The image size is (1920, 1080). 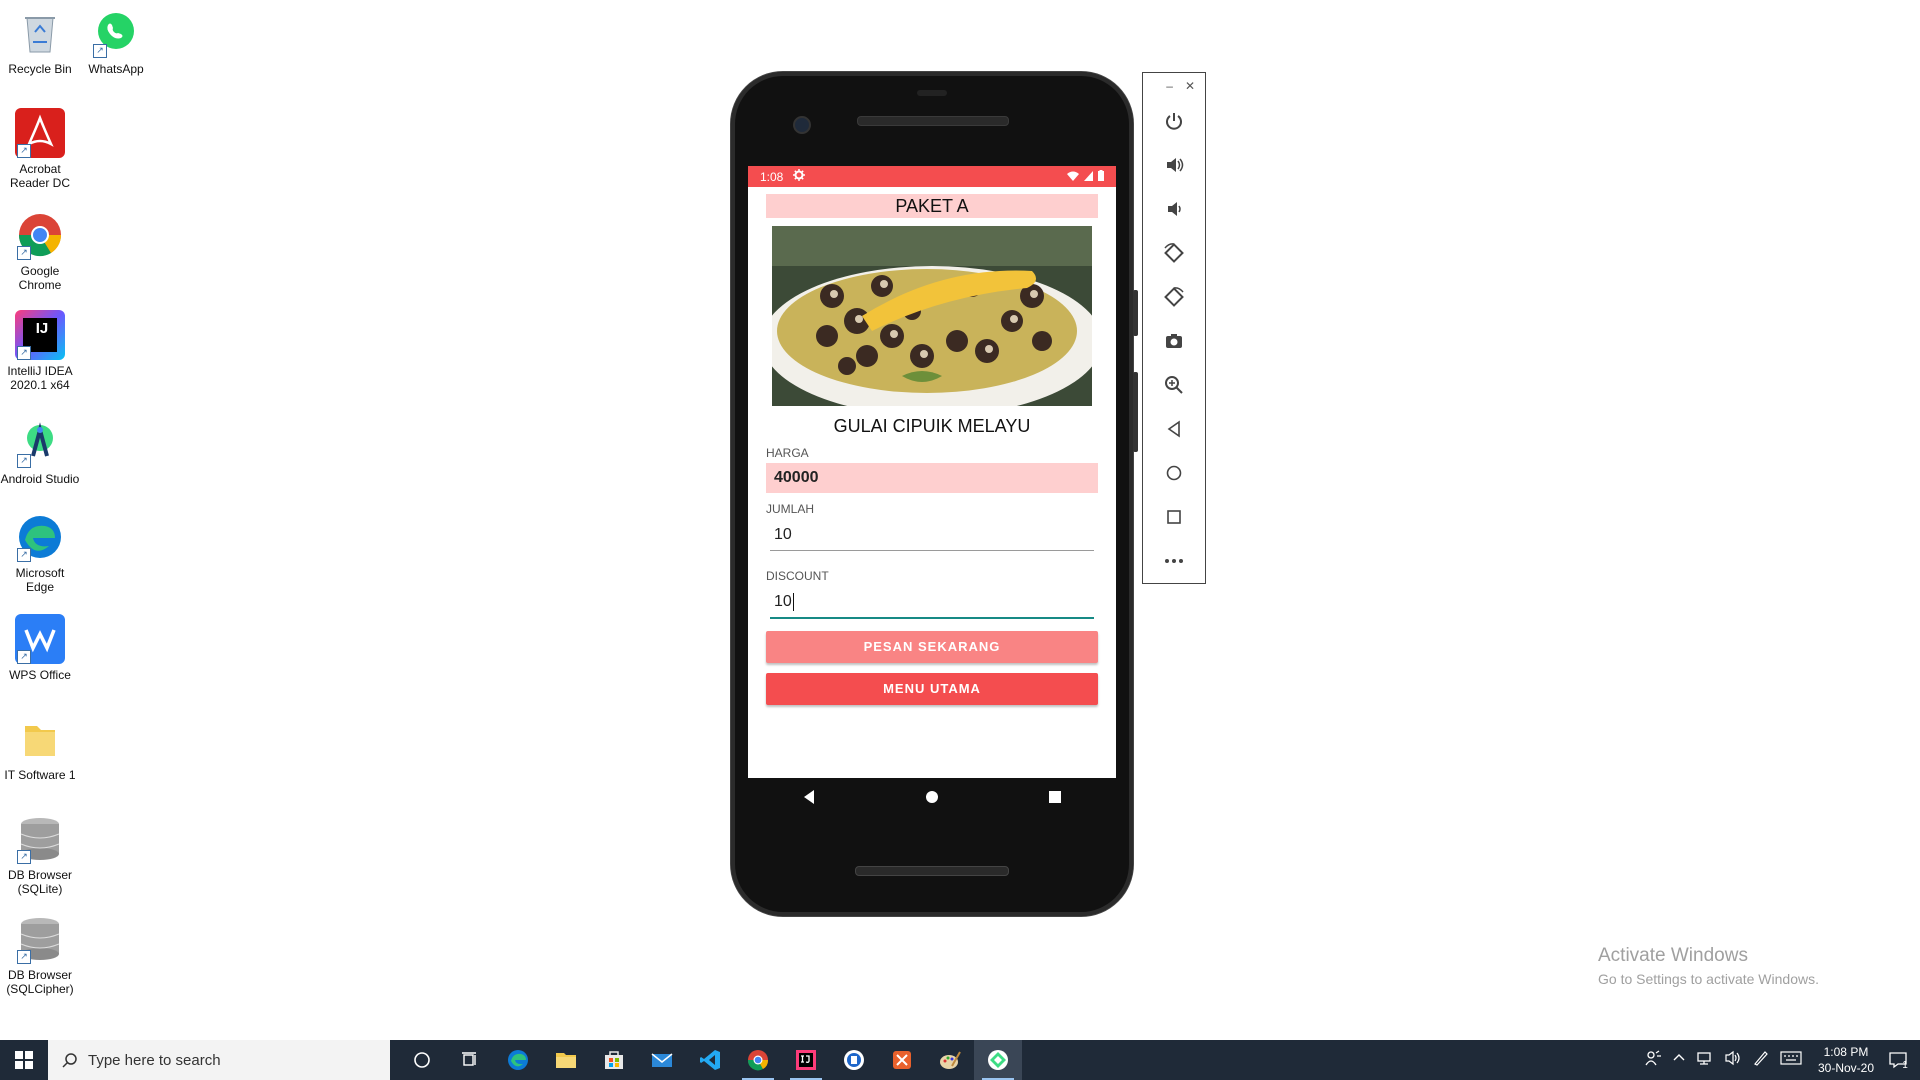 I want to click on rotate-left-button, so click(x=1174, y=253).